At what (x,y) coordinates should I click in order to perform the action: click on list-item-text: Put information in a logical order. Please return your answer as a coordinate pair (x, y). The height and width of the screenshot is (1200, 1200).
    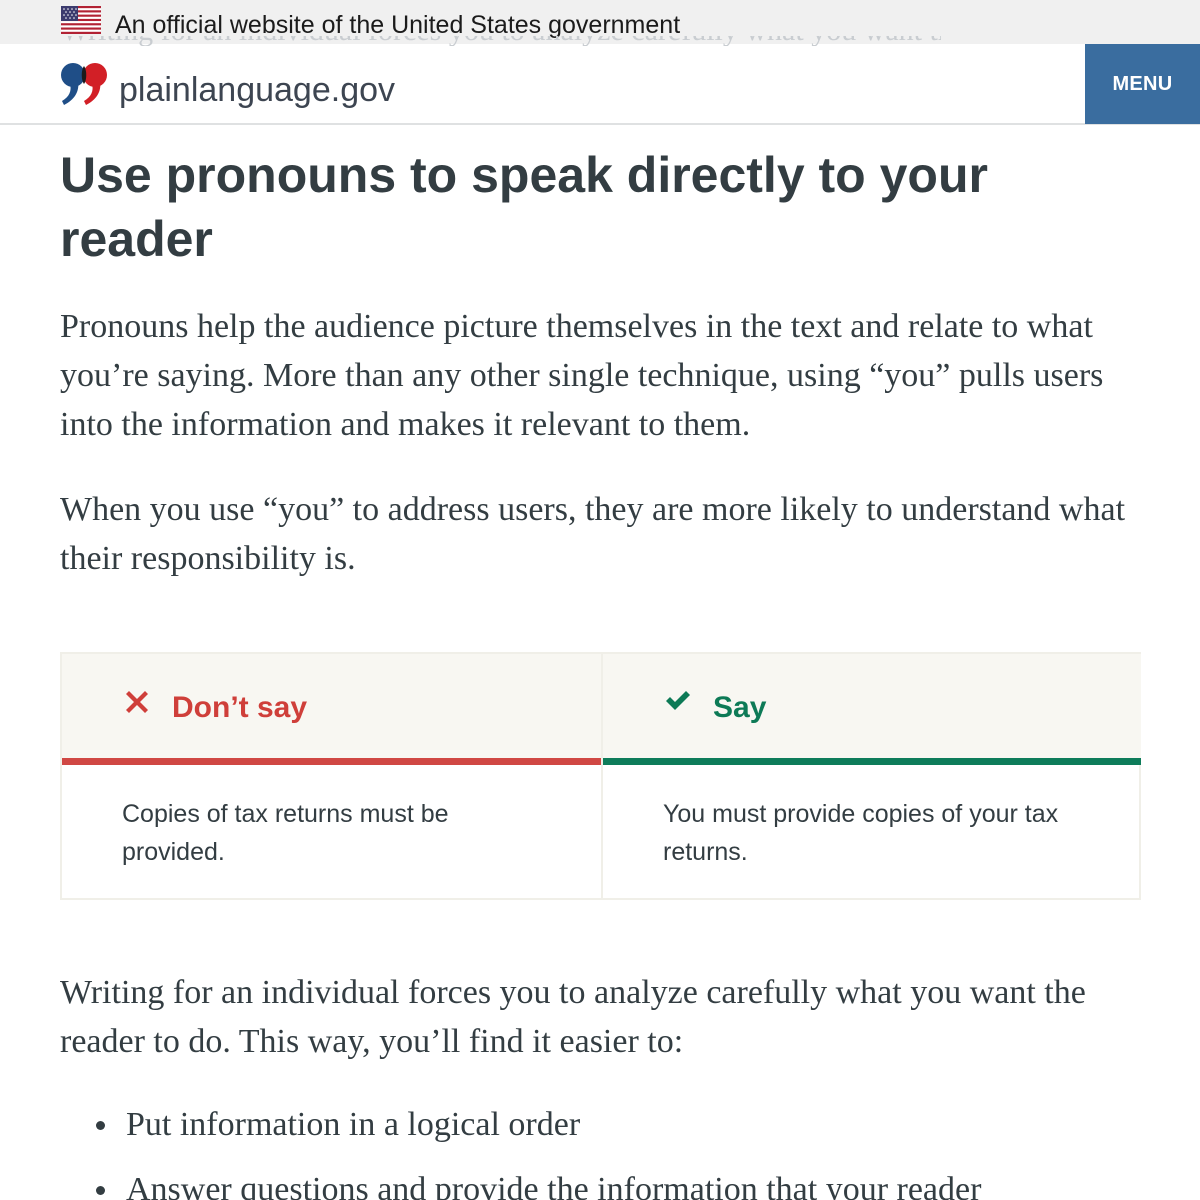
    Looking at the image, I should click on (353, 1124).